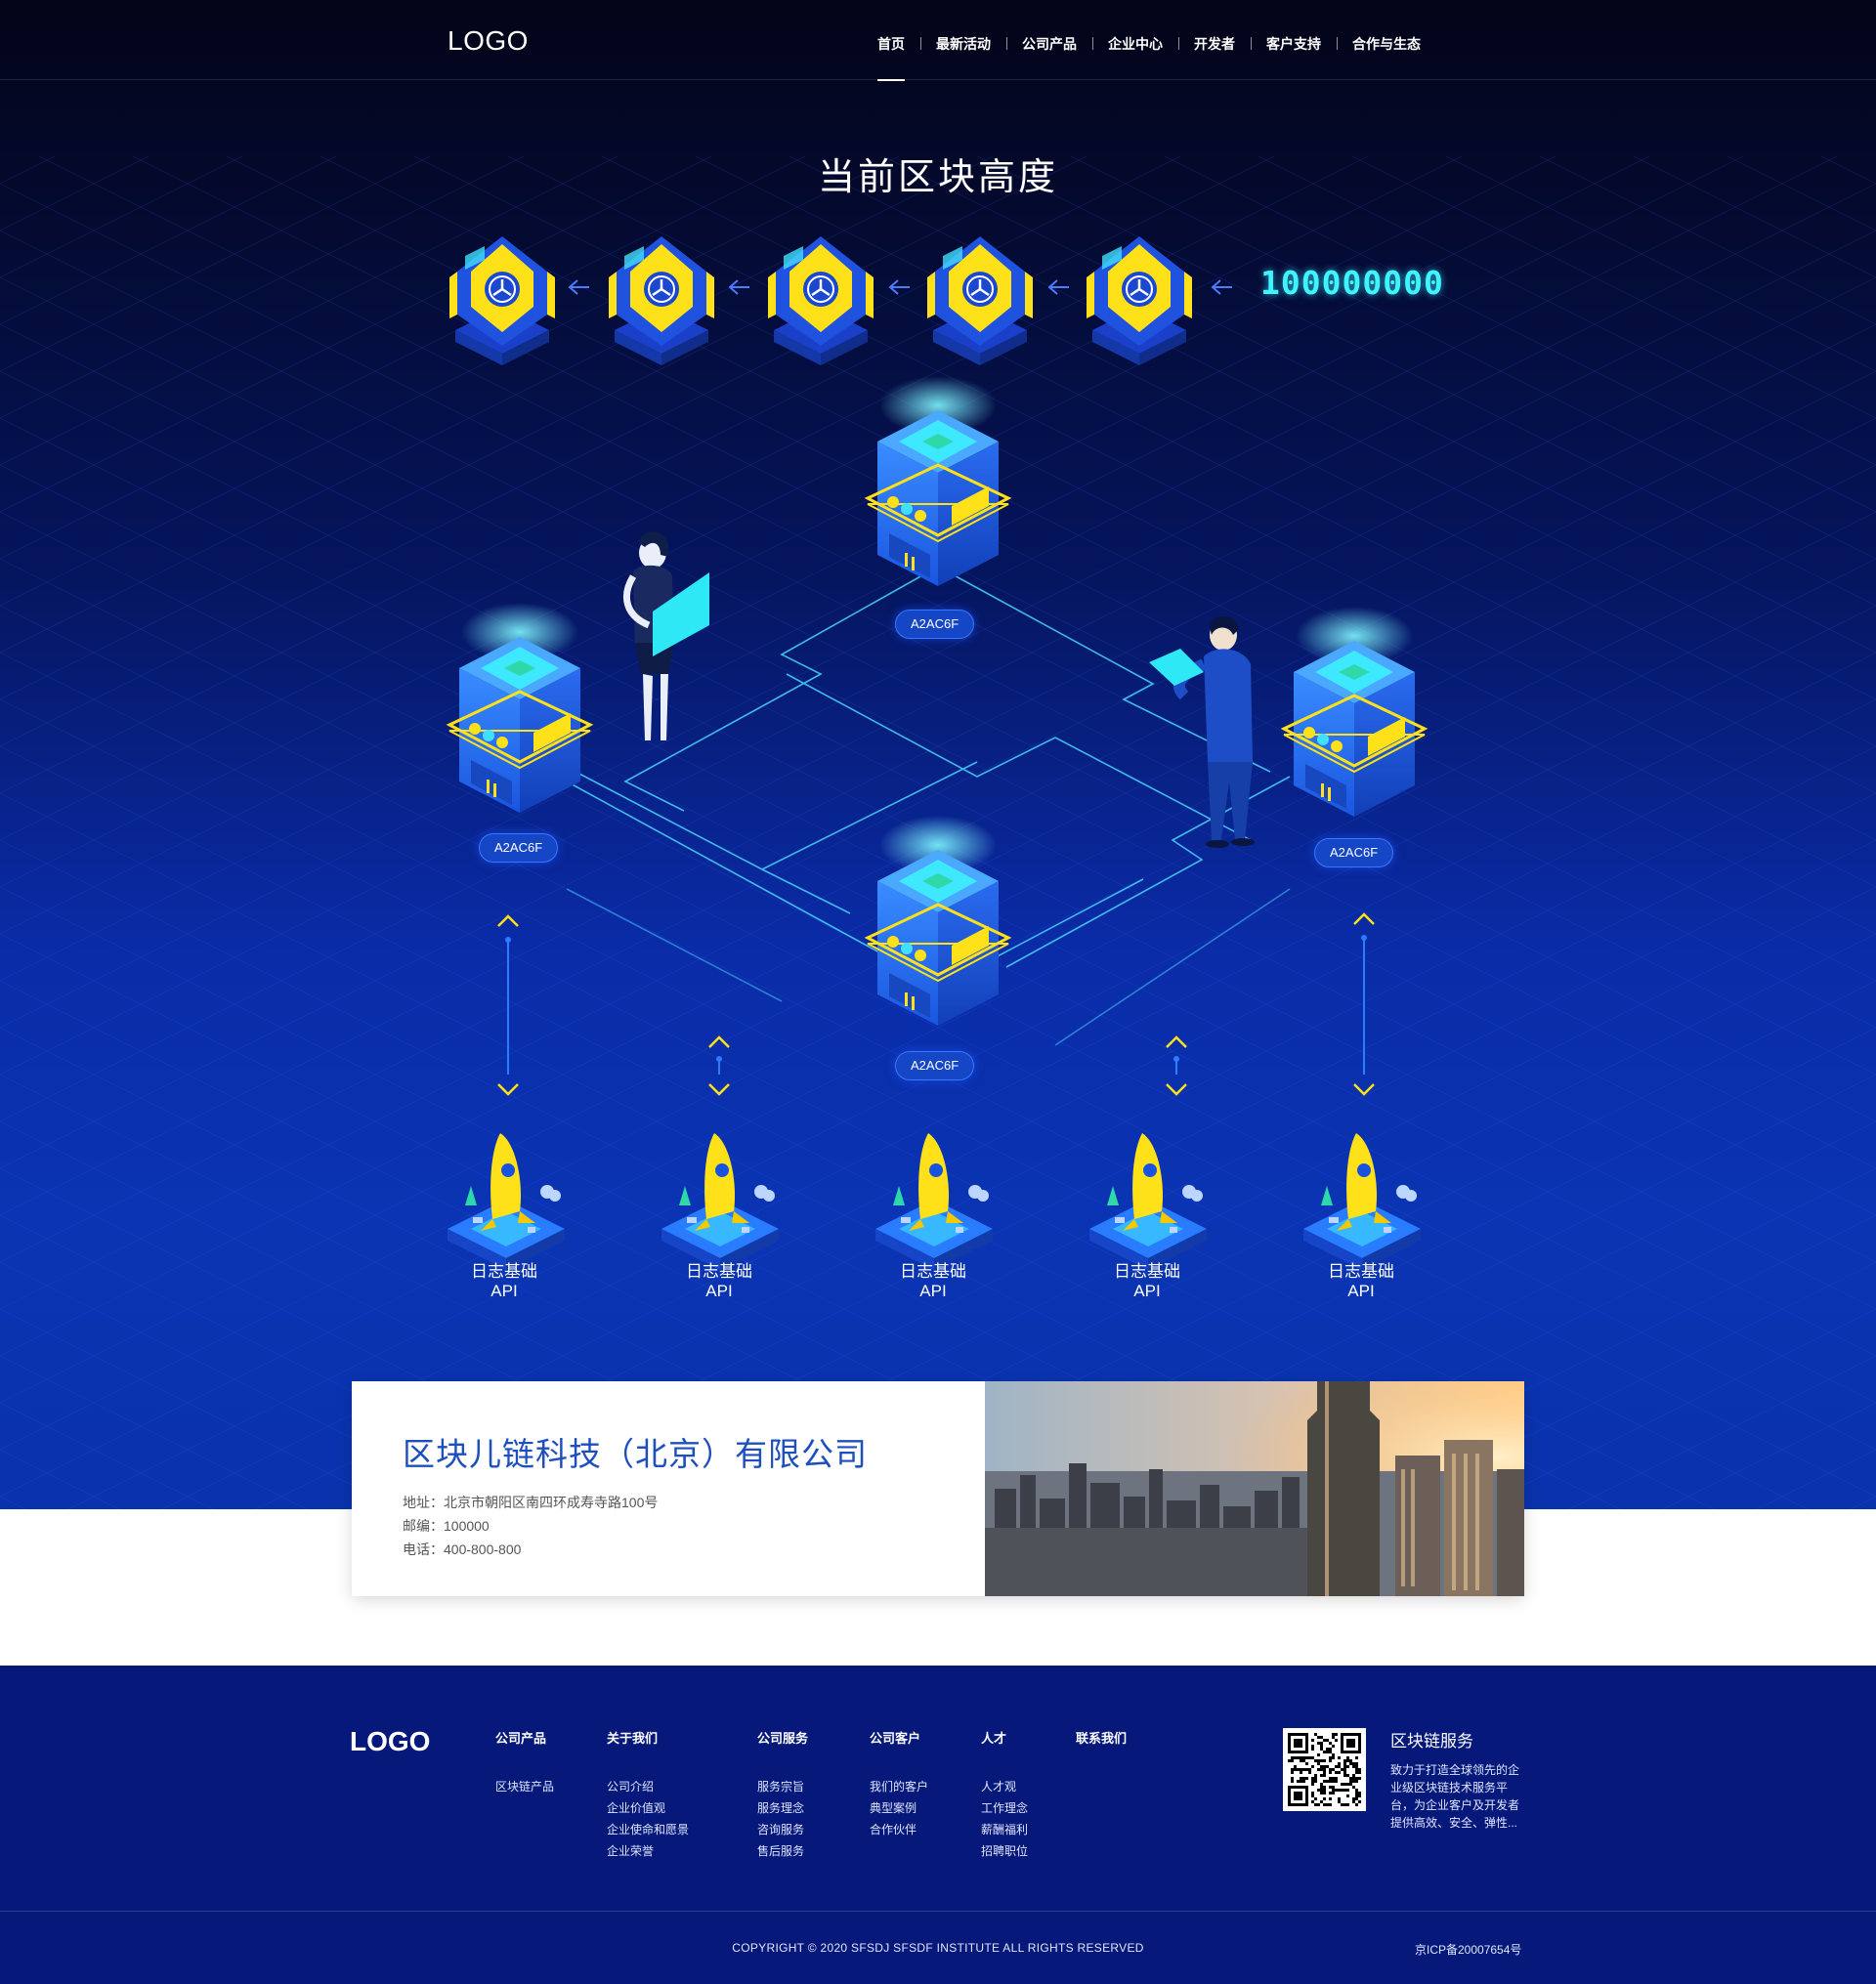 The height and width of the screenshot is (1984, 1876). What do you see at coordinates (938, 921) in the screenshot?
I see `server-node-center-icon` at bounding box center [938, 921].